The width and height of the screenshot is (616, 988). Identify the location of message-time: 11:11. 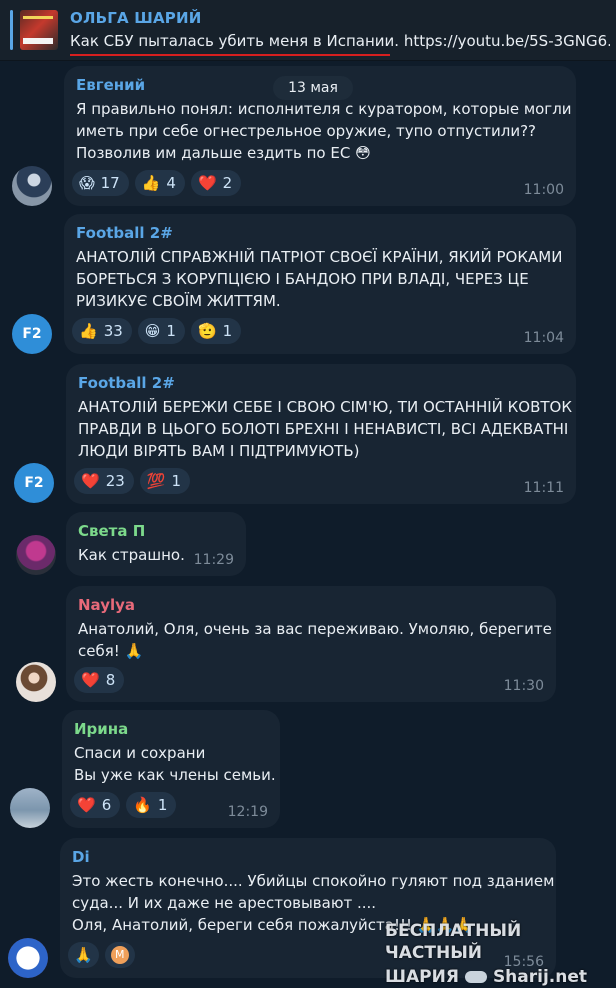
(543, 488).